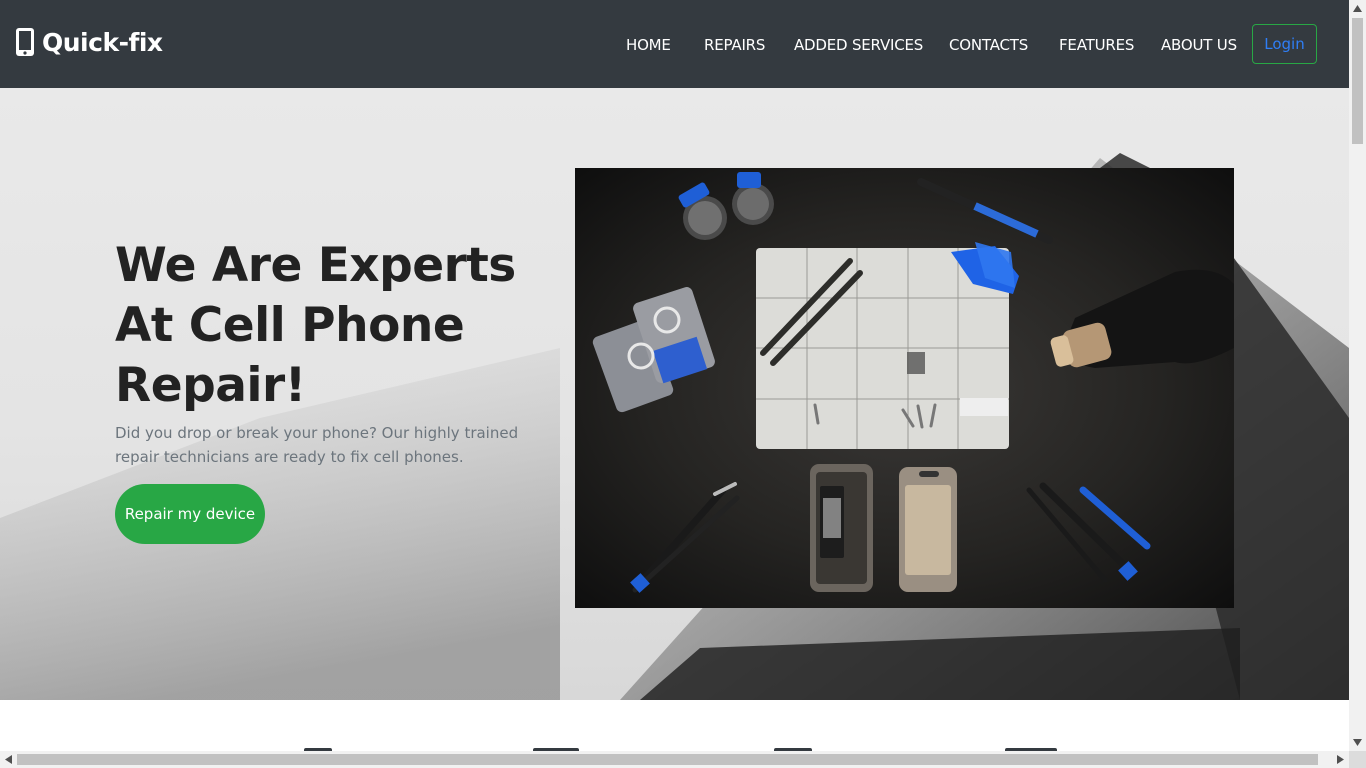 The image size is (1366, 768). What do you see at coordinates (1357, 81) in the screenshot?
I see `vertical-scroll-thumb` at bounding box center [1357, 81].